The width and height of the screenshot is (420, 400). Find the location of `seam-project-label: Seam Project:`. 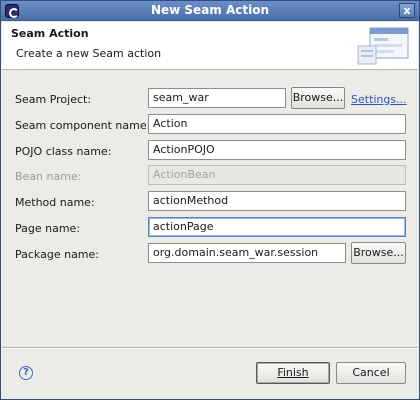

seam-project-label: Seam Project: is located at coordinates (53, 99).